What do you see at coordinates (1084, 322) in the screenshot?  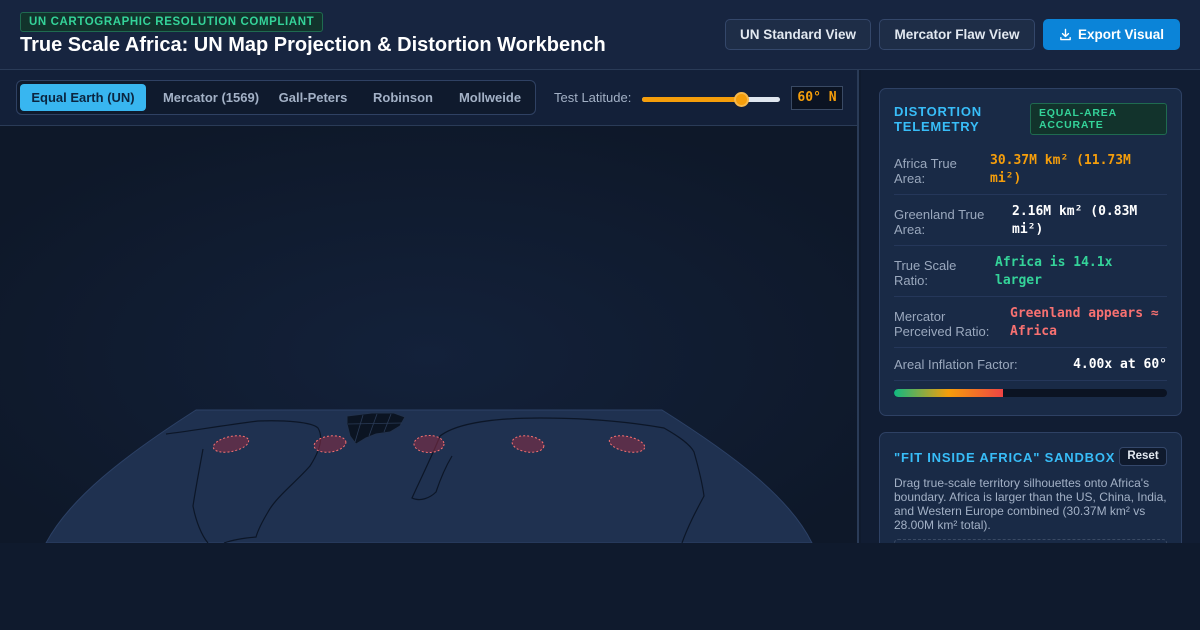 I see `row-value: Greenland appears ≈ Africa` at bounding box center [1084, 322].